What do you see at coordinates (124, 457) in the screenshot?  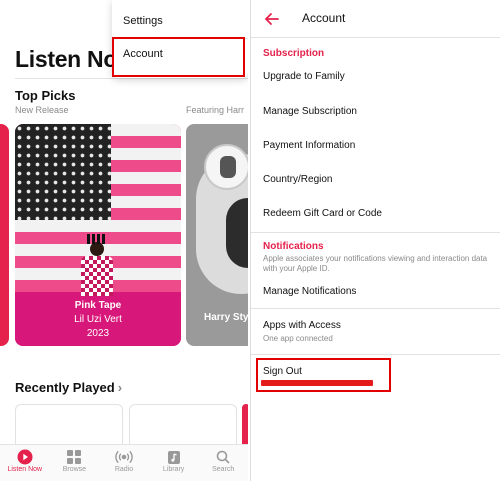 I see `radio-icon` at bounding box center [124, 457].